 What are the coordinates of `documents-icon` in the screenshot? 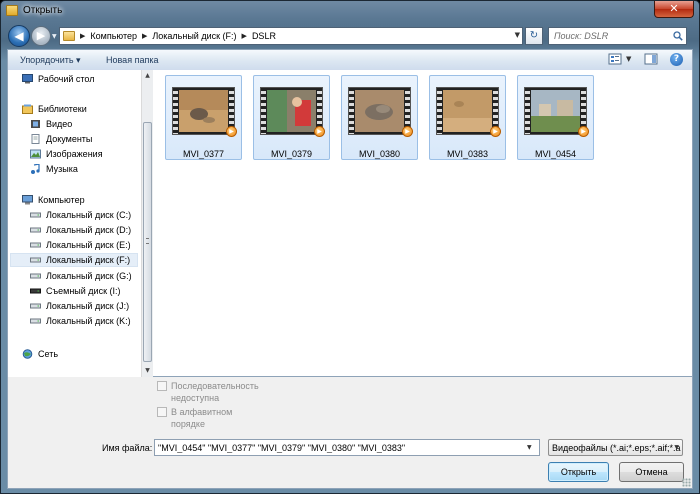 It's located at (35, 139).